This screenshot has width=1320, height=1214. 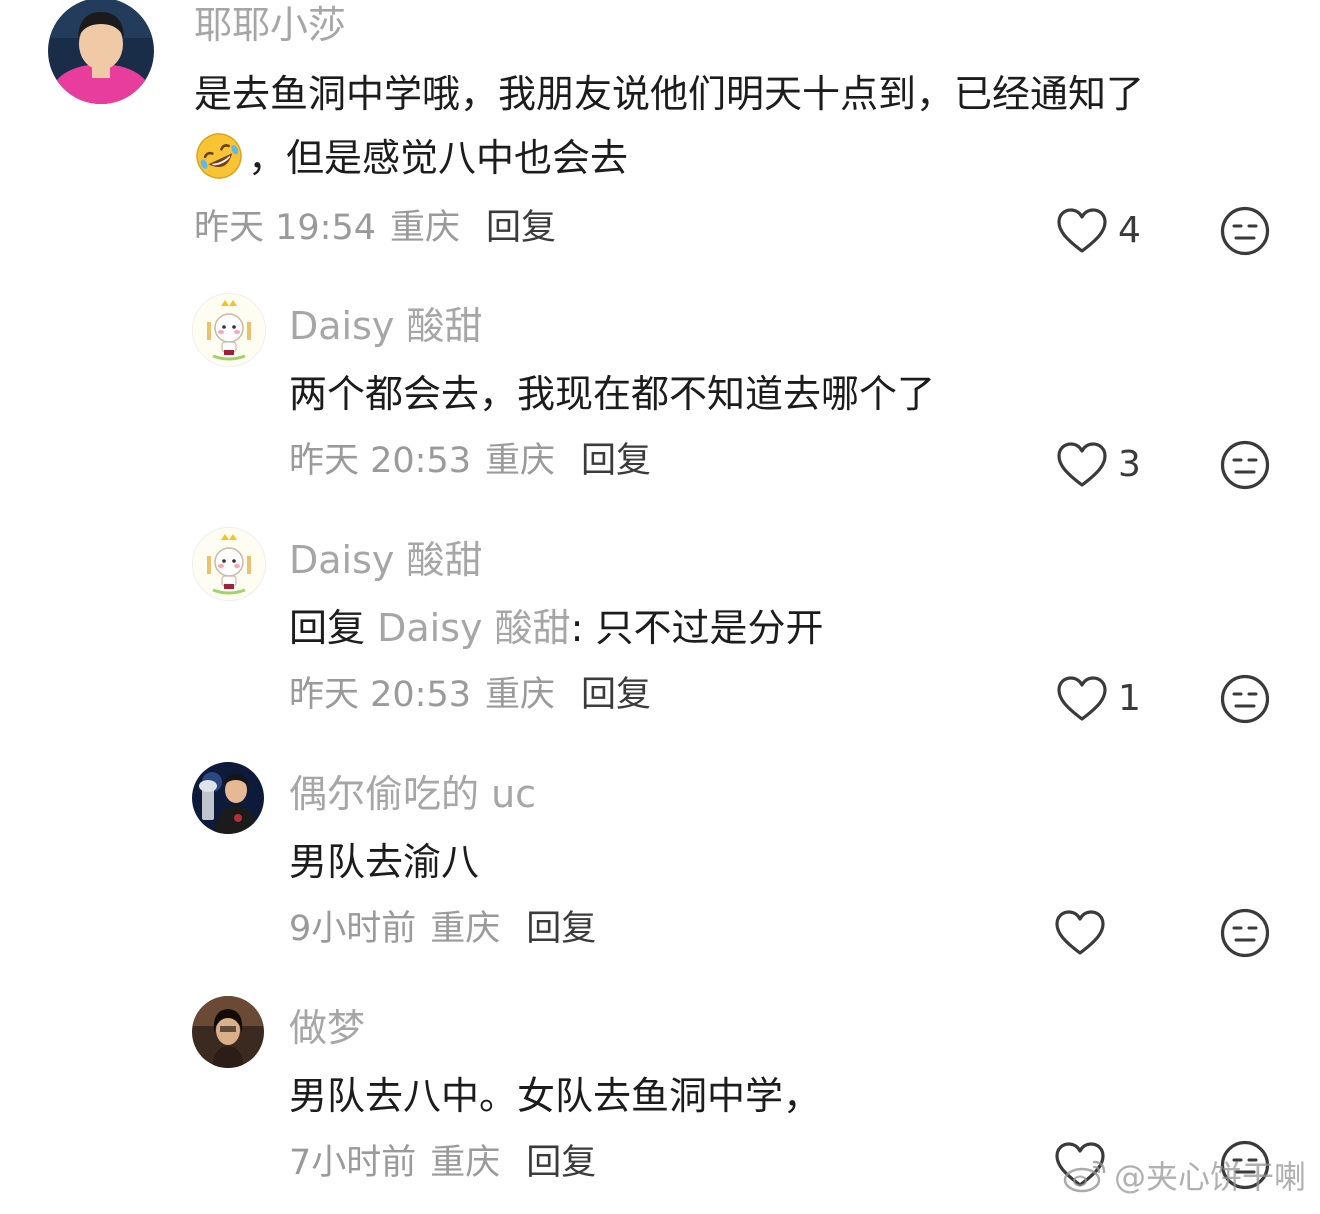 I want to click on comment-meta: 昨天 19:54 重庆 回复, so click(x=375, y=228).